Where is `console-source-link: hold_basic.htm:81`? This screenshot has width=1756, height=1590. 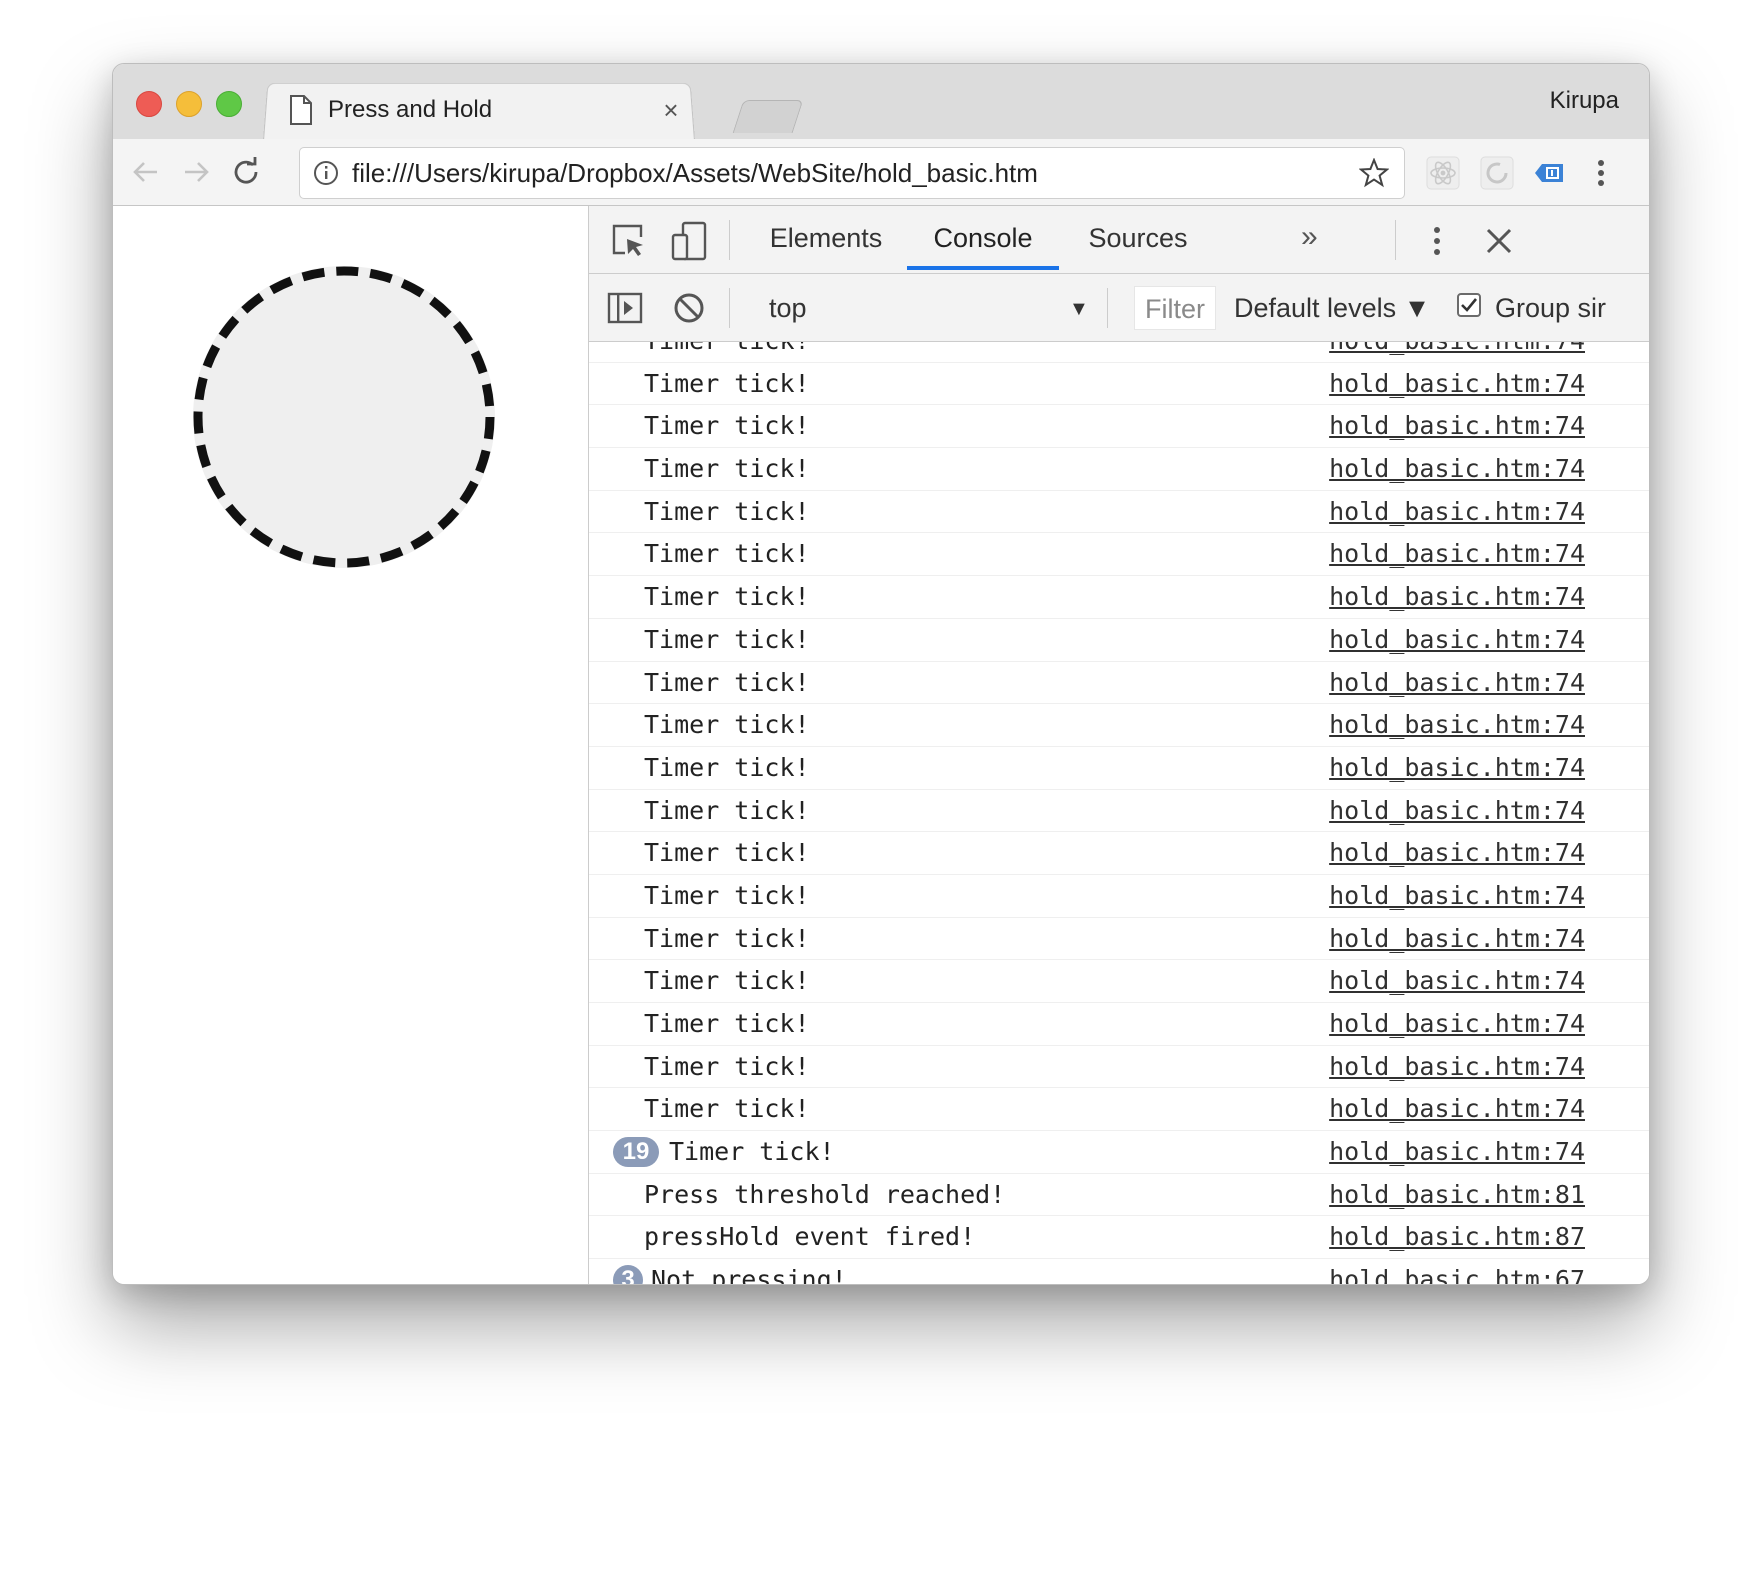 console-source-link: hold_basic.htm:81 is located at coordinates (1457, 1195).